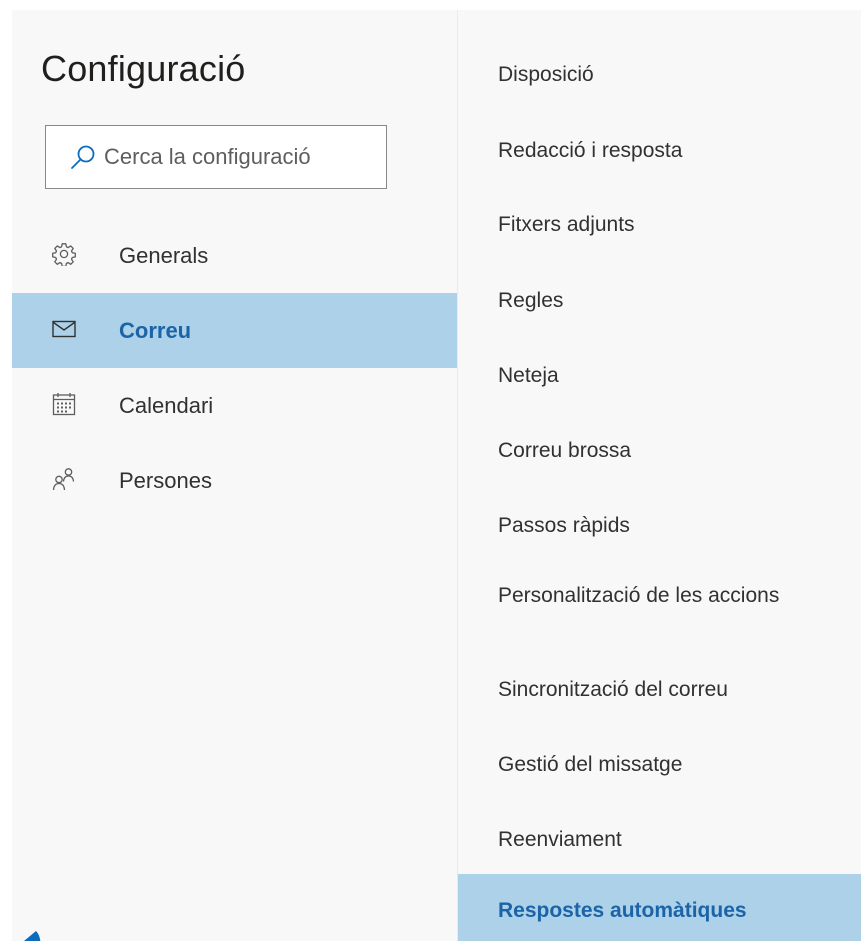 The width and height of the screenshot is (861, 941). What do you see at coordinates (528, 375) in the screenshot?
I see `subnav-item-label: Neteja` at bounding box center [528, 375].